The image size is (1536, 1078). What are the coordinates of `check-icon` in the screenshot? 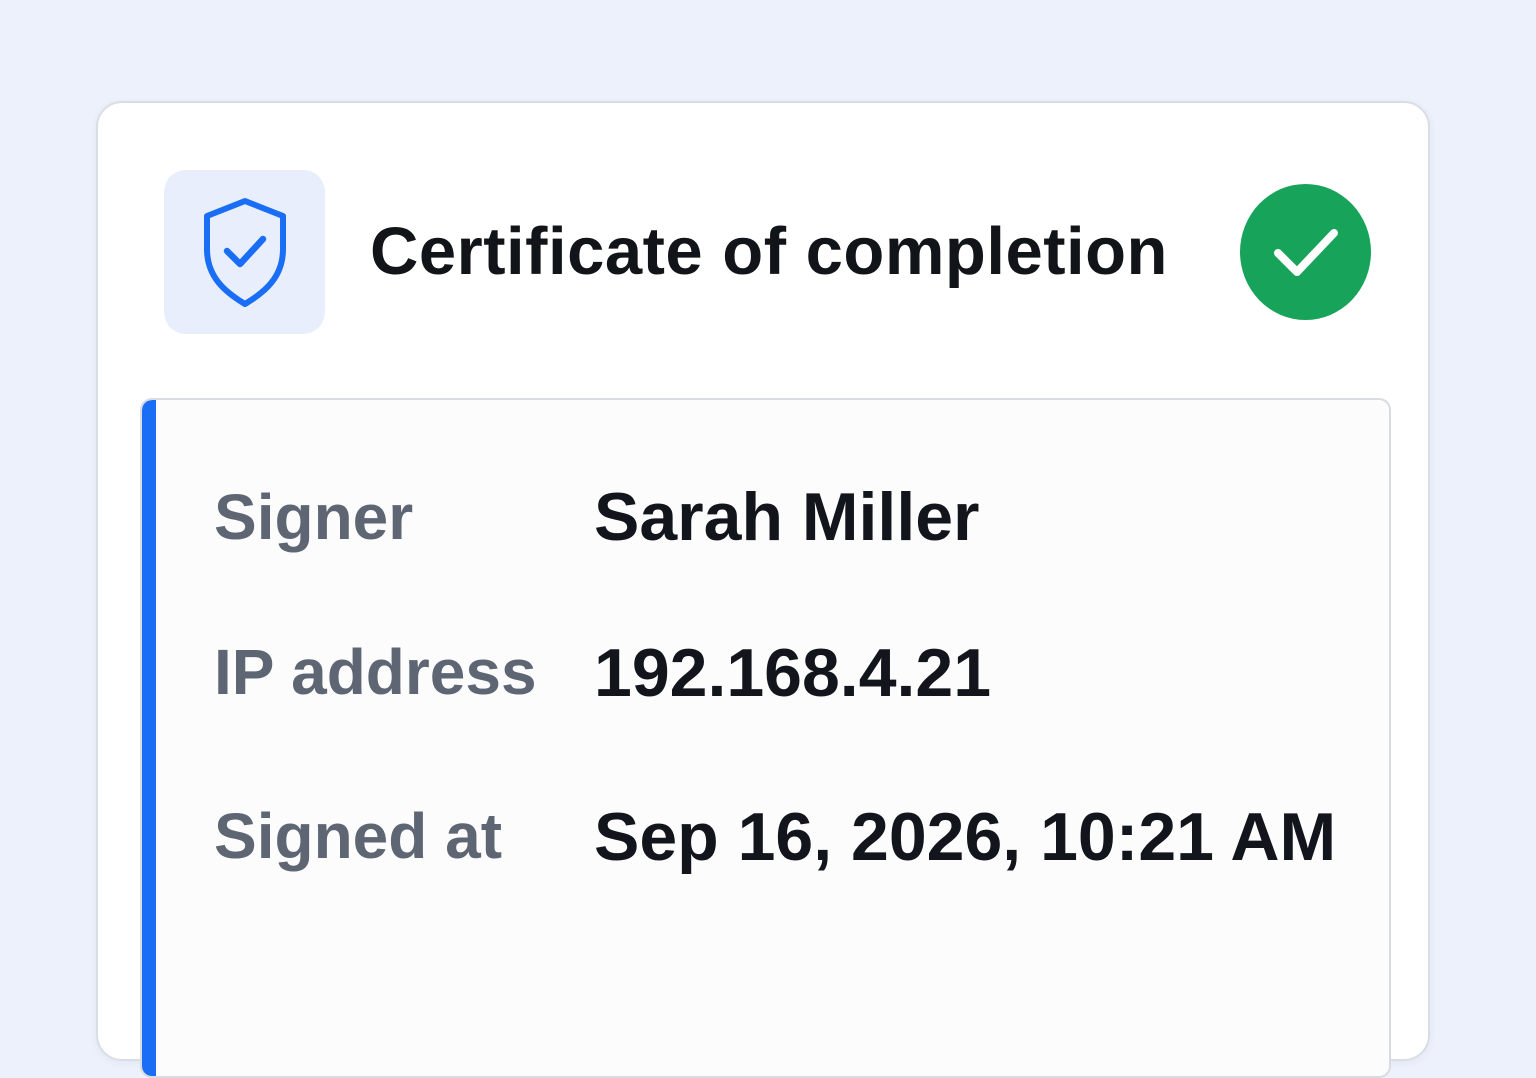 It's located at (1305, 252).